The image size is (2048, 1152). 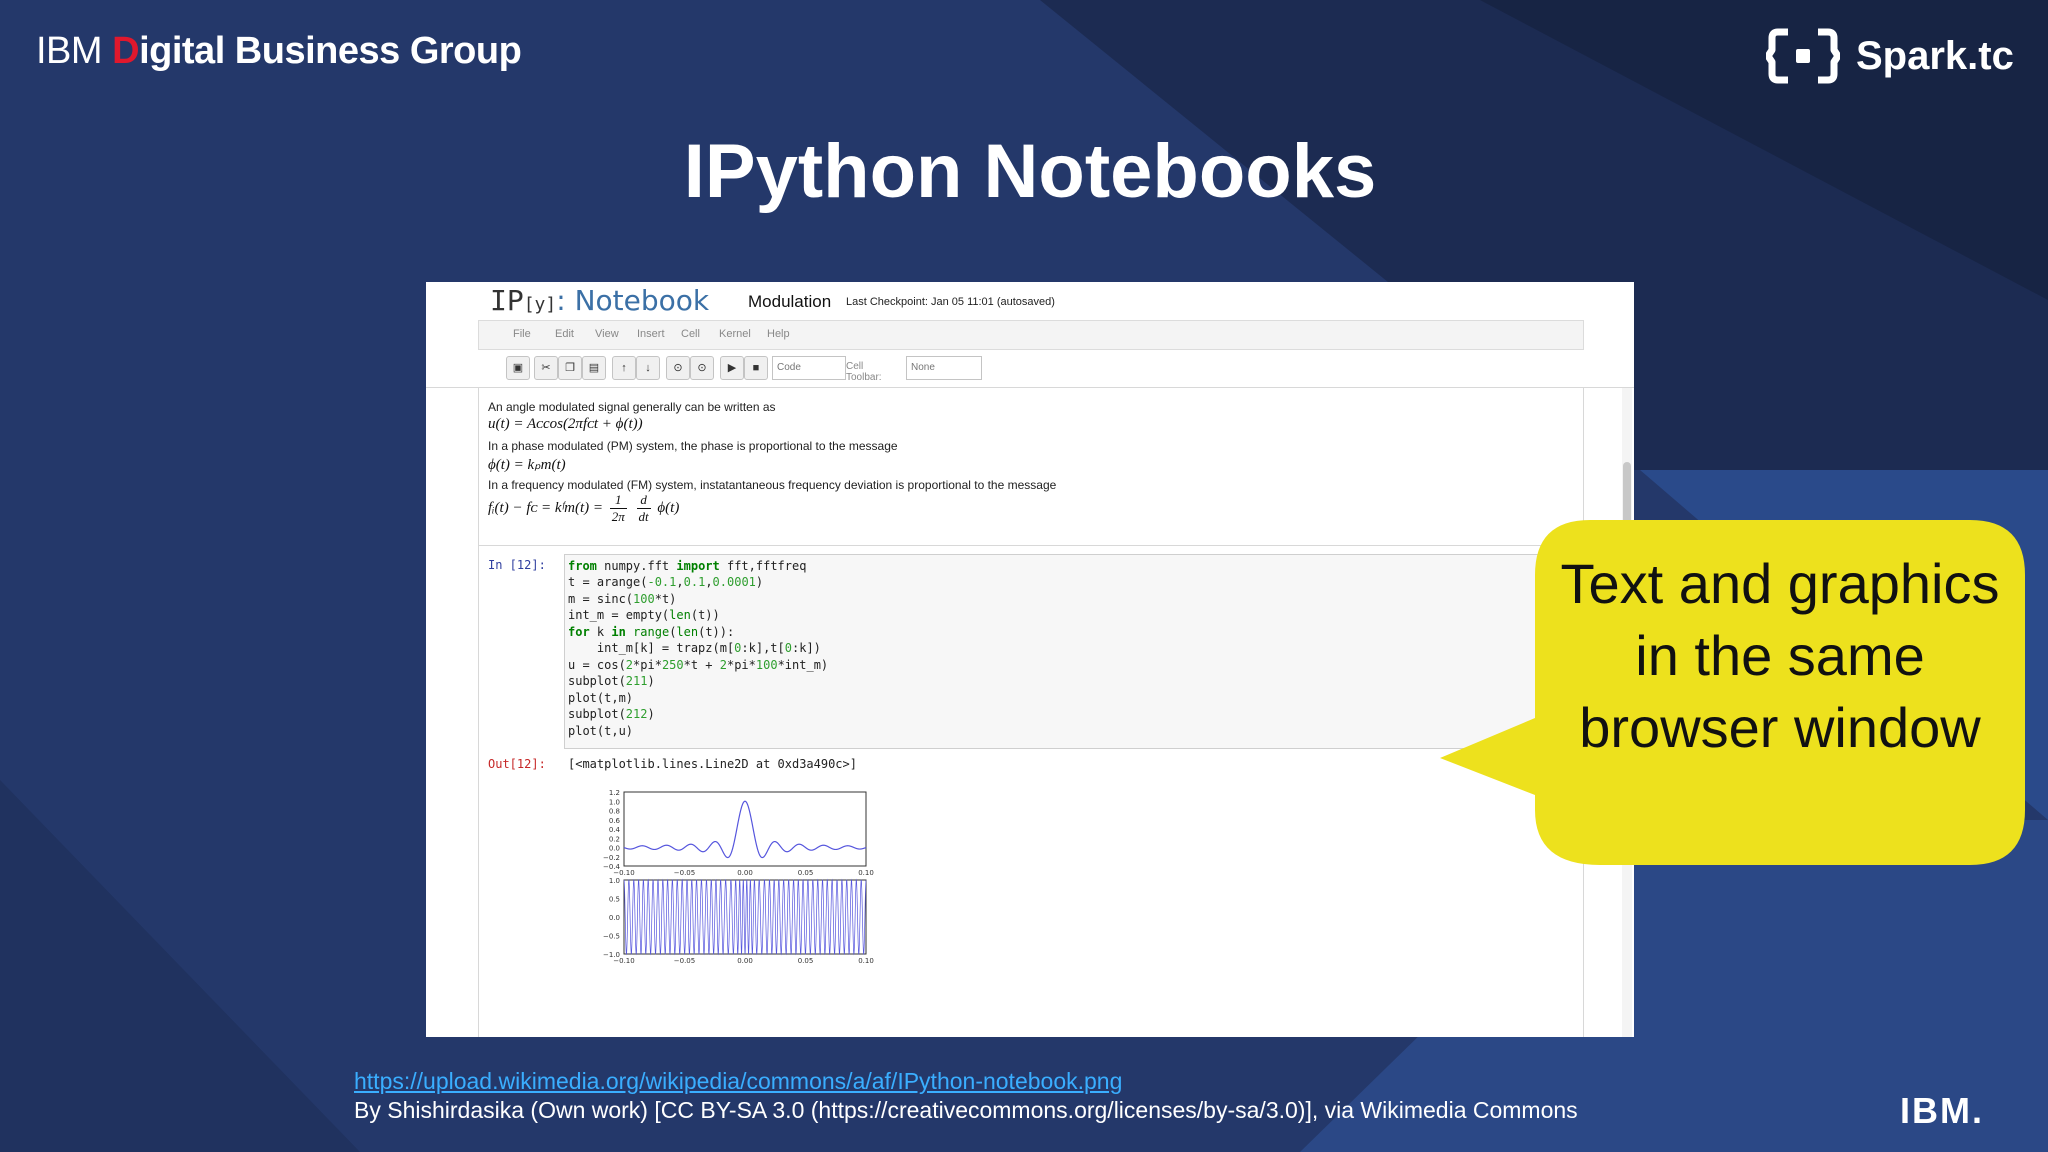 I want to click on ibm-logo: IBM., so click(x=1942, y=1110).